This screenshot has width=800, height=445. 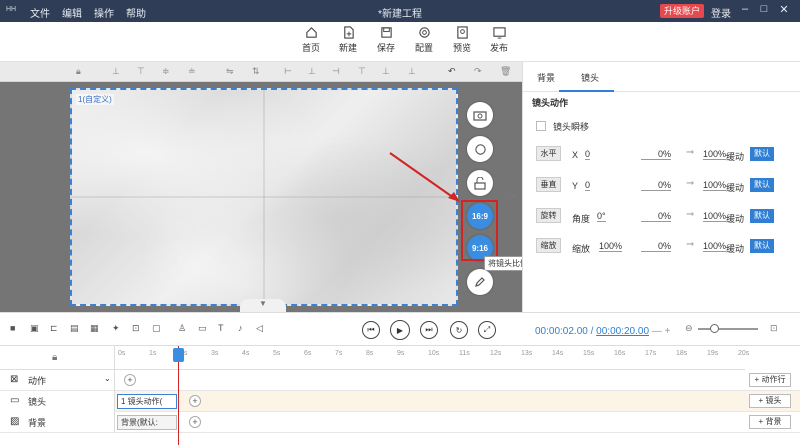 What do you see at coordinates (770, 380) in the screenshot?
I see `add-action-row-button: + 动作行` at bounding box center [770, 380].